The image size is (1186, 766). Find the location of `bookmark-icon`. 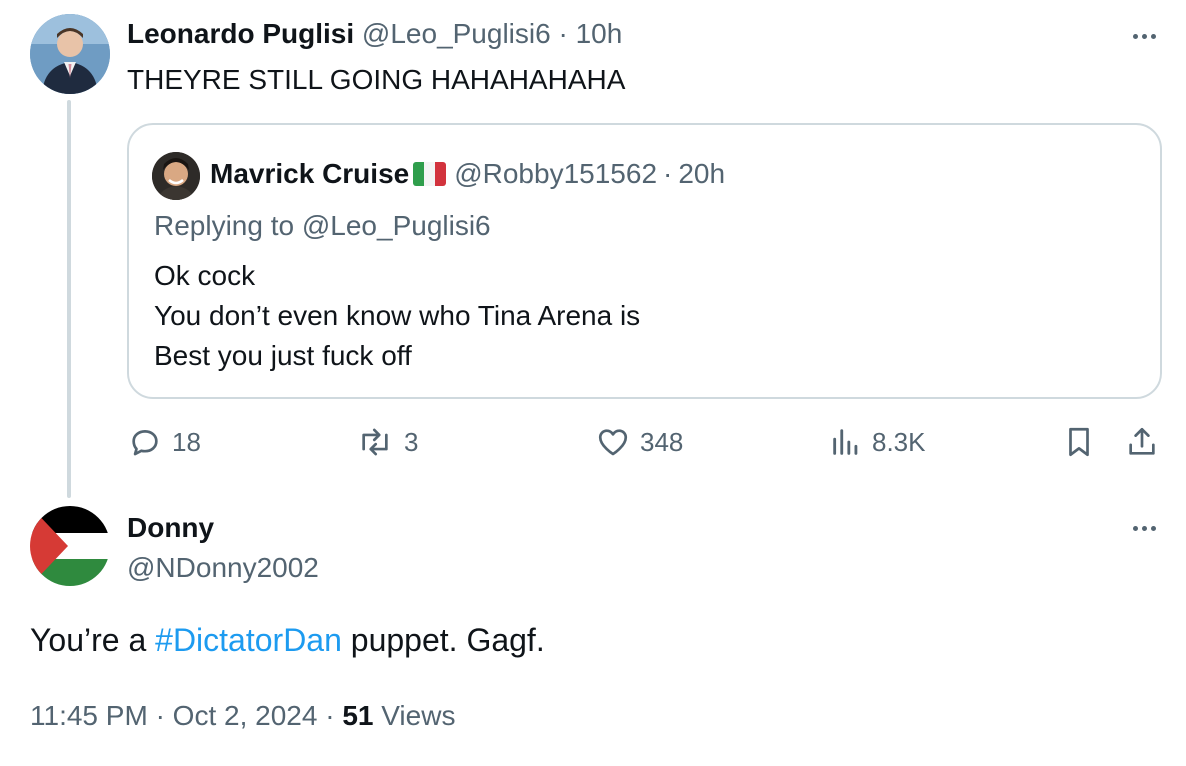

bookmark-icon is located at coordinates (1079, 442).